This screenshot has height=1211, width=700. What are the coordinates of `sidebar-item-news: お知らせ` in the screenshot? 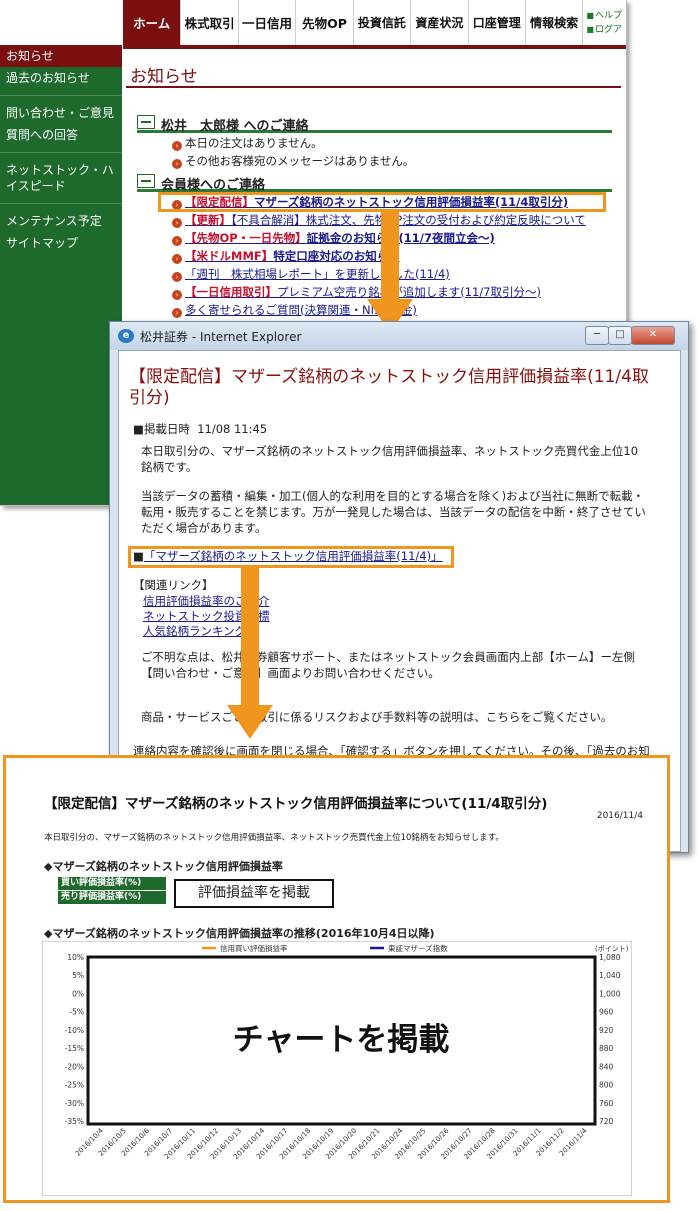 It's located at (61, 56).